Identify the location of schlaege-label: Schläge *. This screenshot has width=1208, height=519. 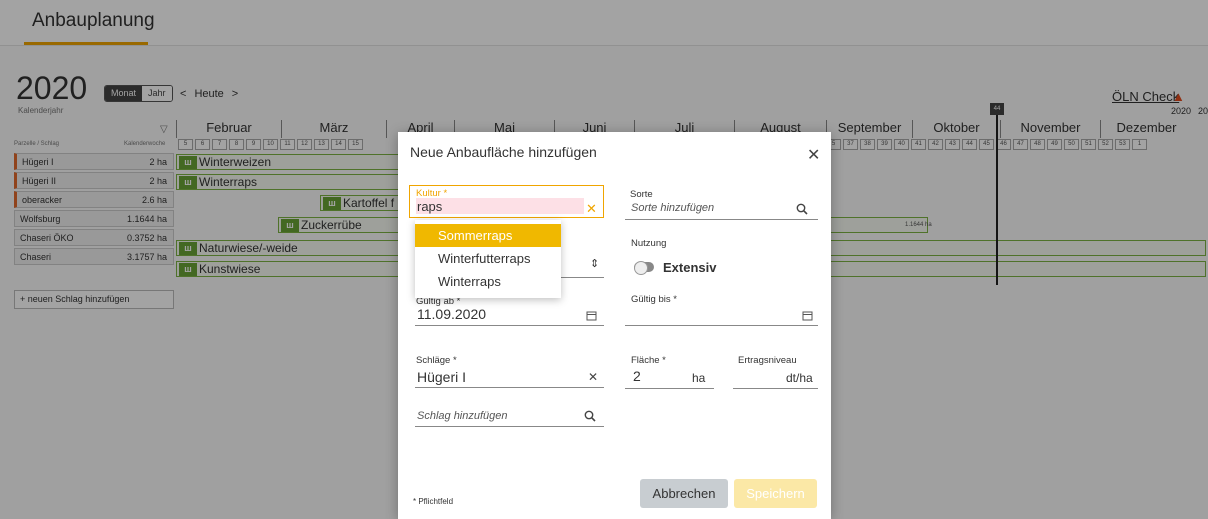
(436, 360).